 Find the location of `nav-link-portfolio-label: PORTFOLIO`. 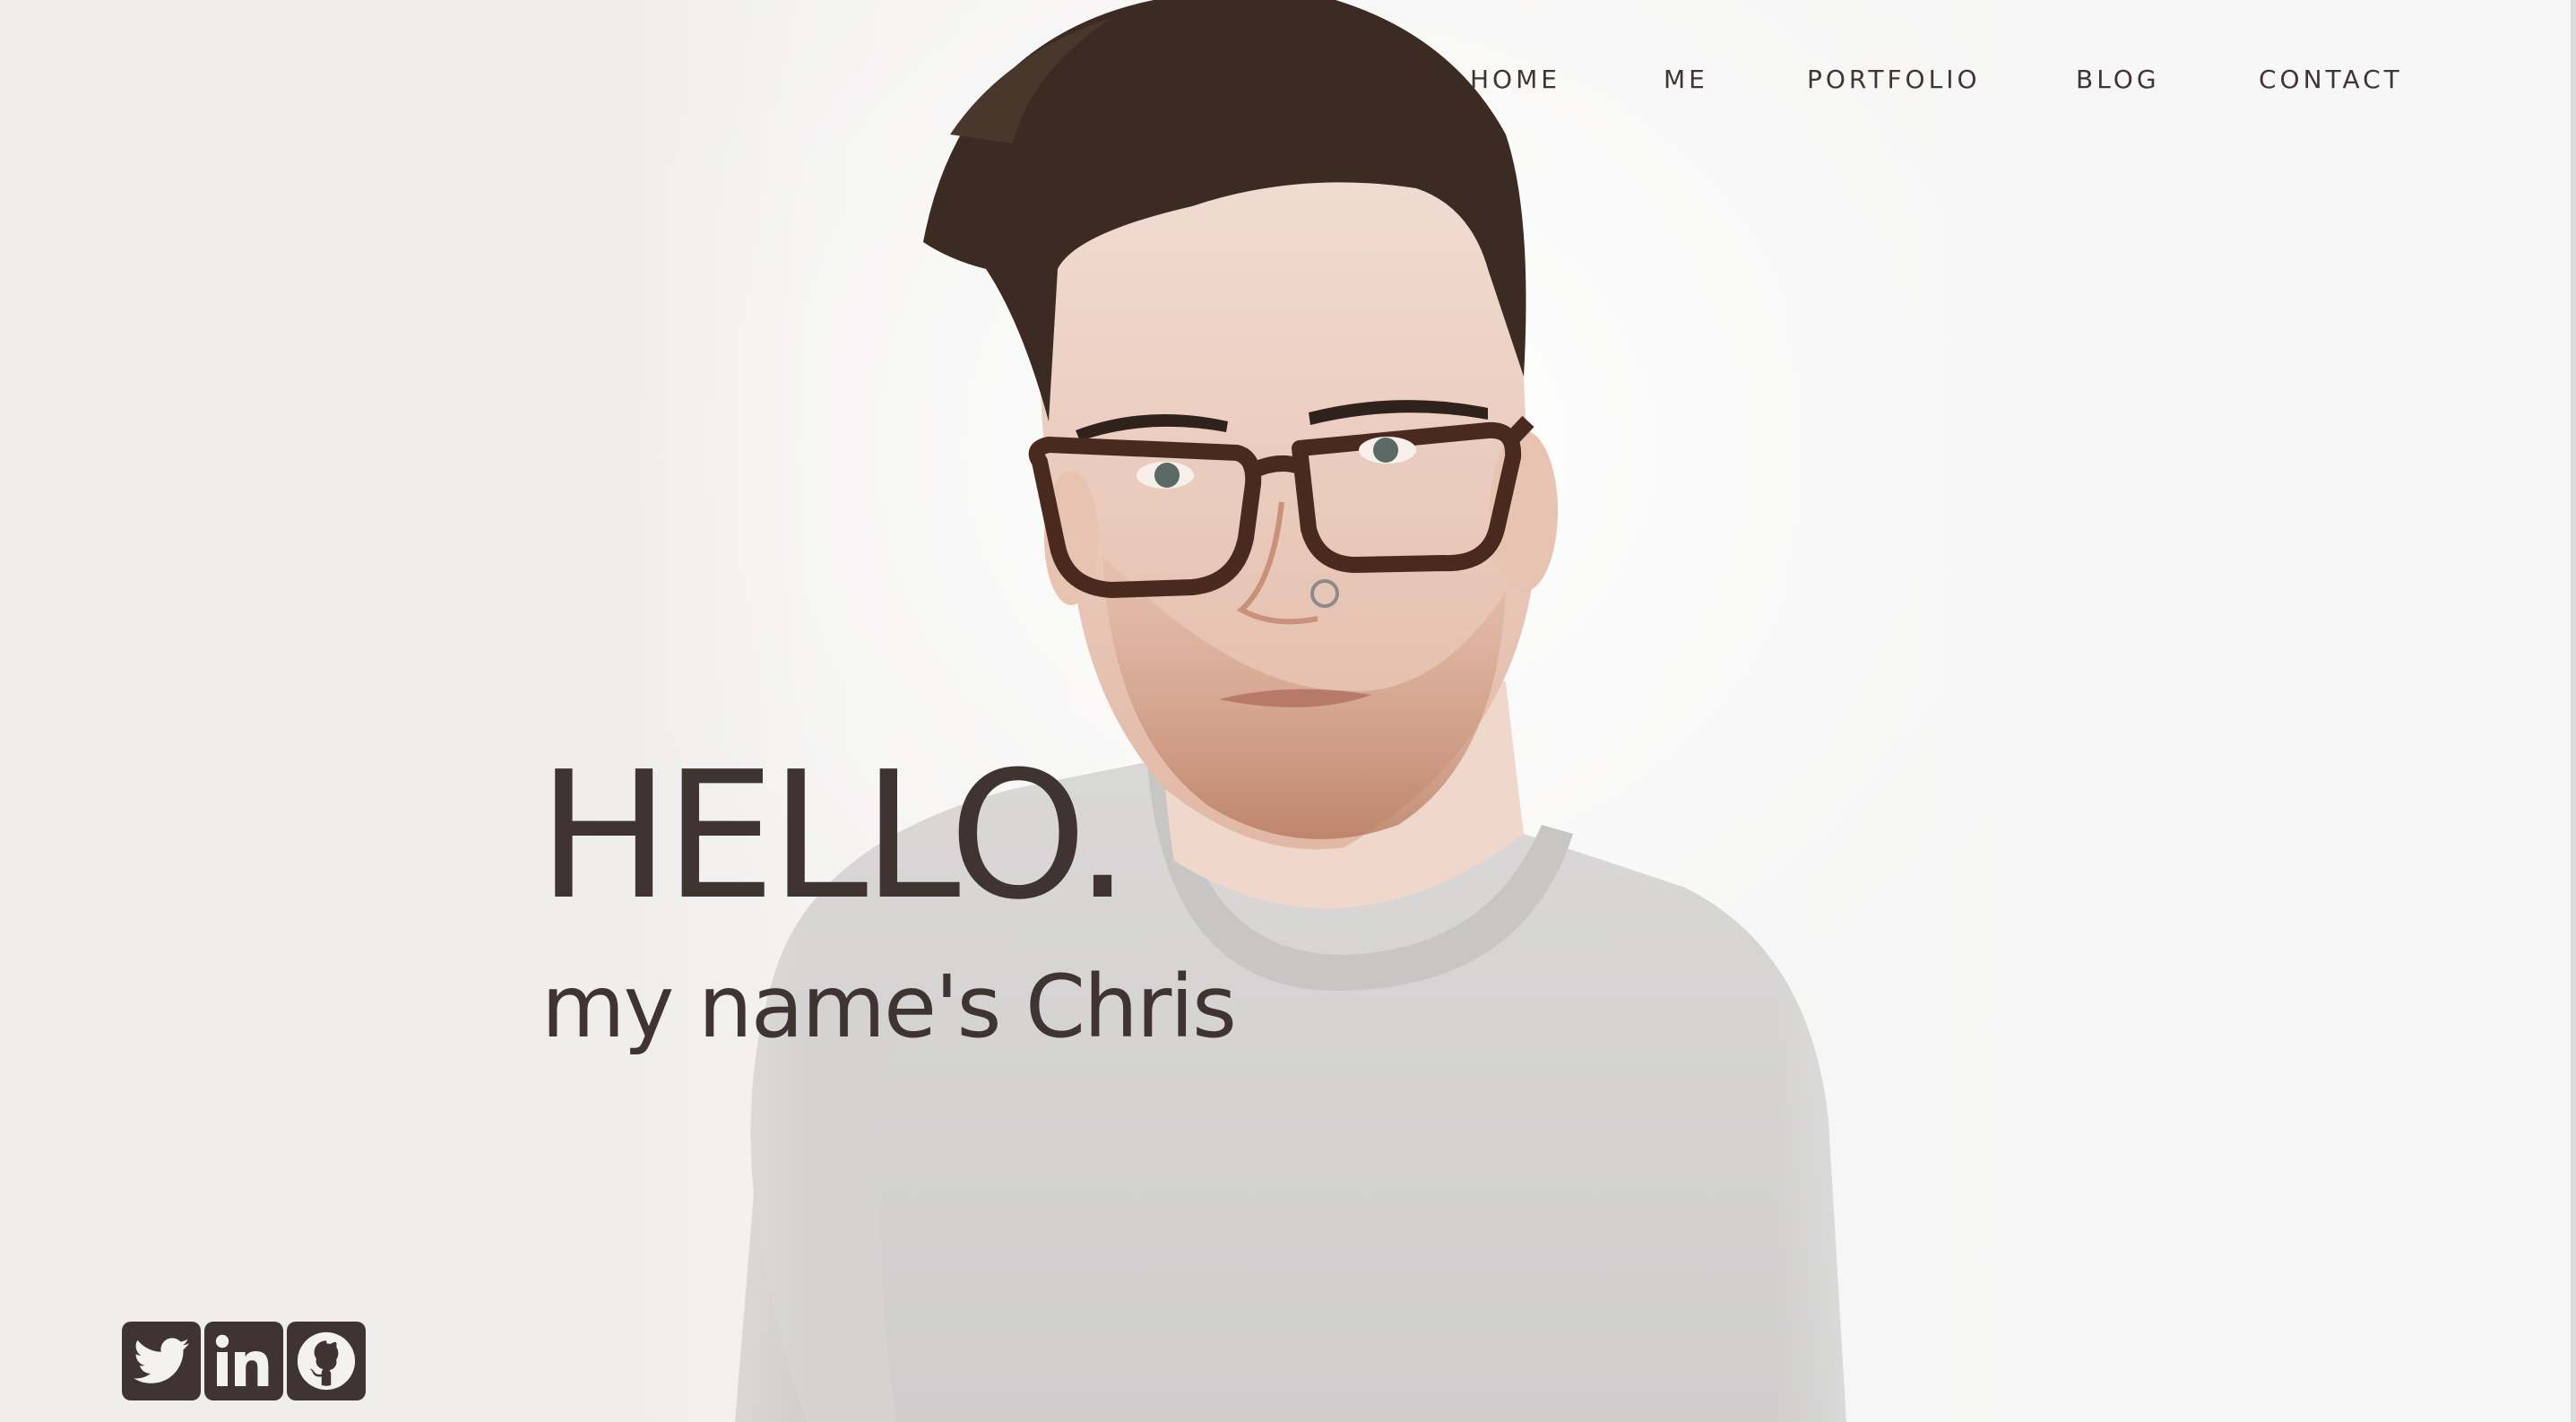

nav-link-portfolio-label: PORTFOLIO is located at coordinates (1894, 79).